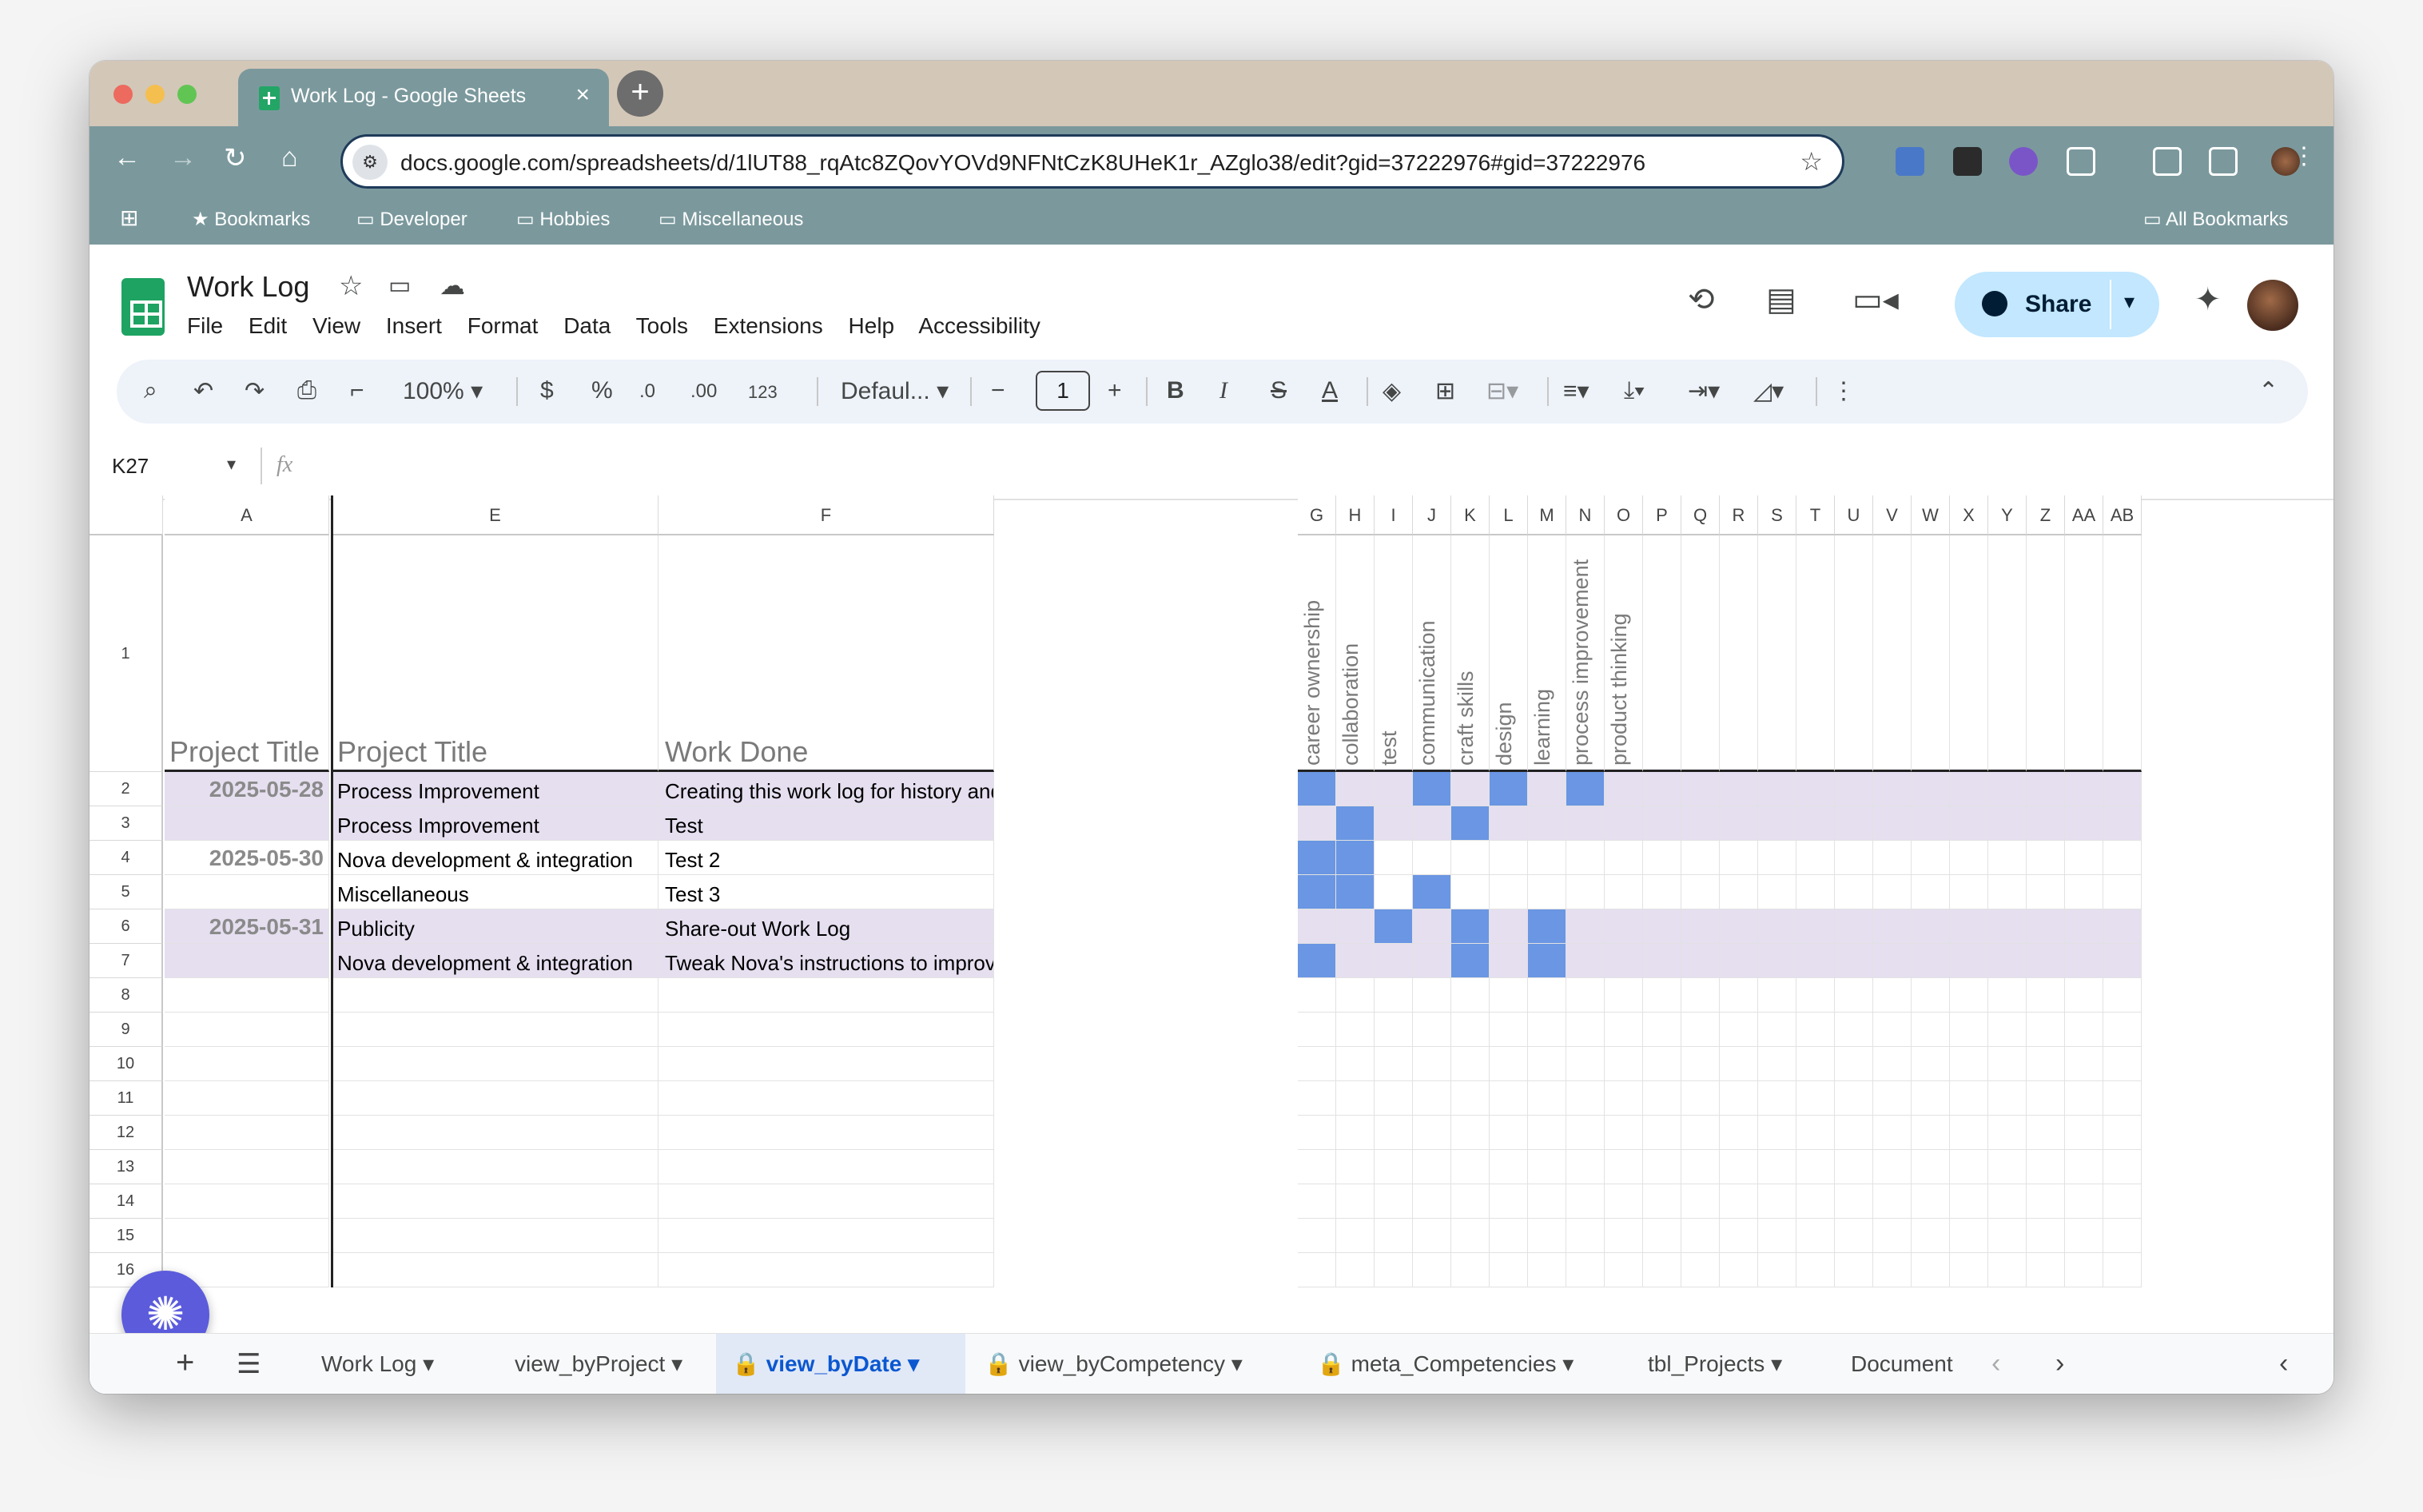 This screenshot has height=1512, width=2423. What do you see at coordinates (1445, 391) in the screenshot?
I see `borders-icon: ⊞` at bounding box center [1445, 391].